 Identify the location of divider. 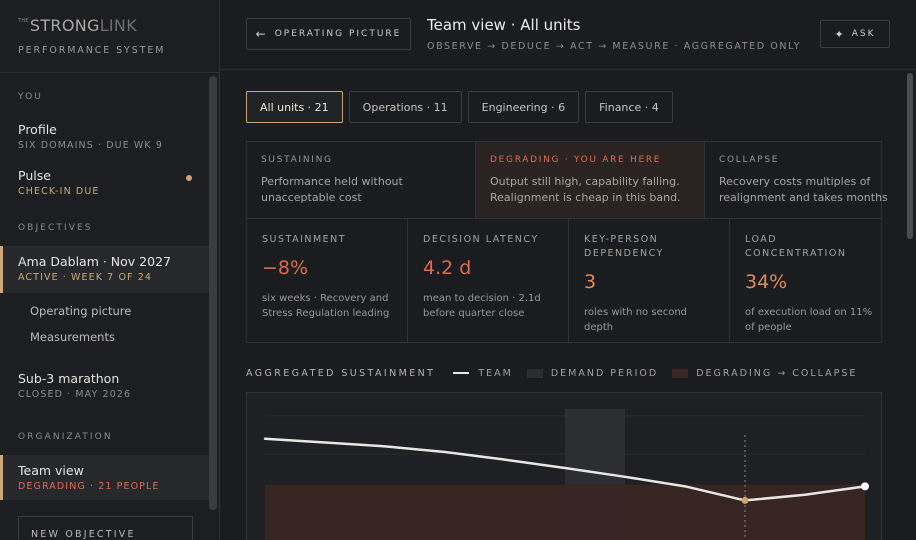
(109, 72).